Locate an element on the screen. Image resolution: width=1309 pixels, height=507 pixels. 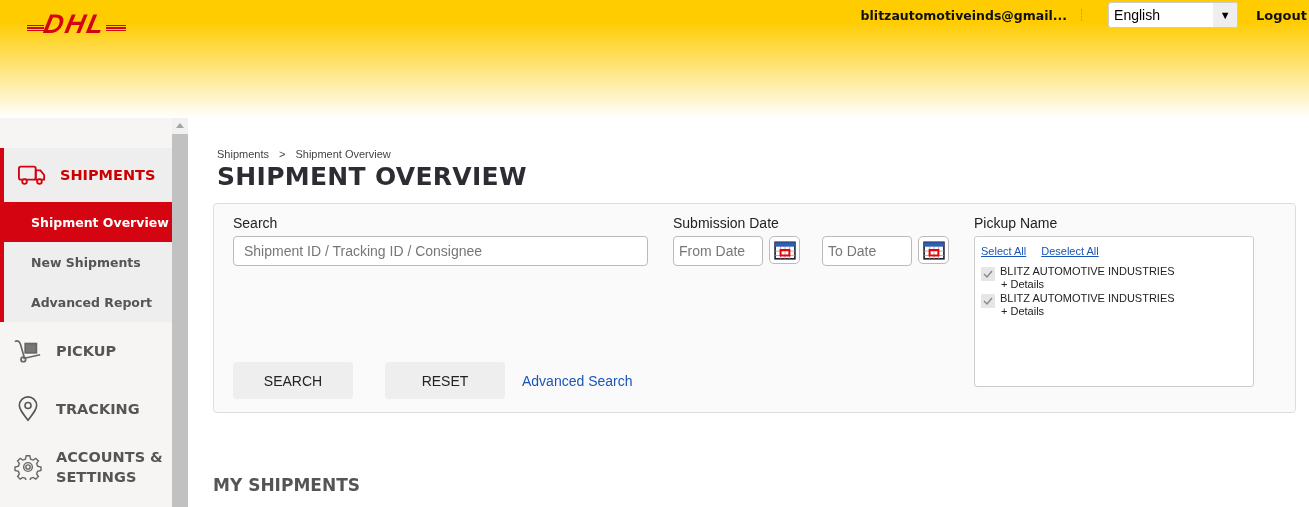
logout-link: Logout is located at coordinates (1281, 15).